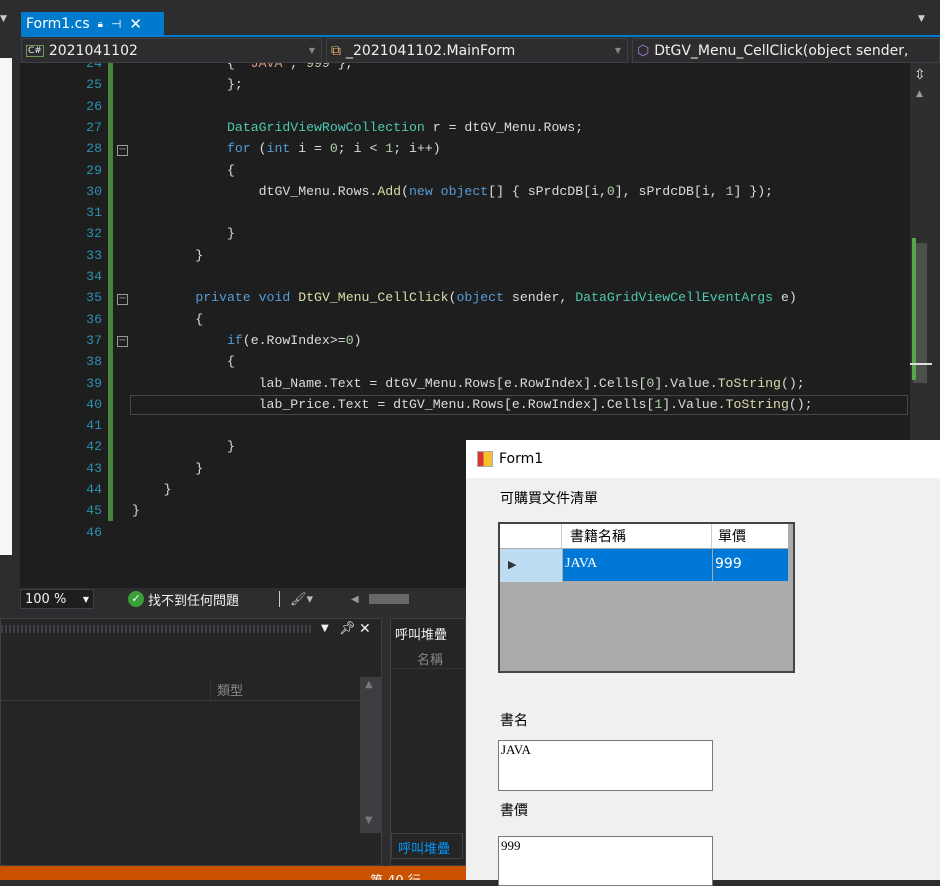  I want to click on tab-overflow-icon: ▼, so click(921, 19).